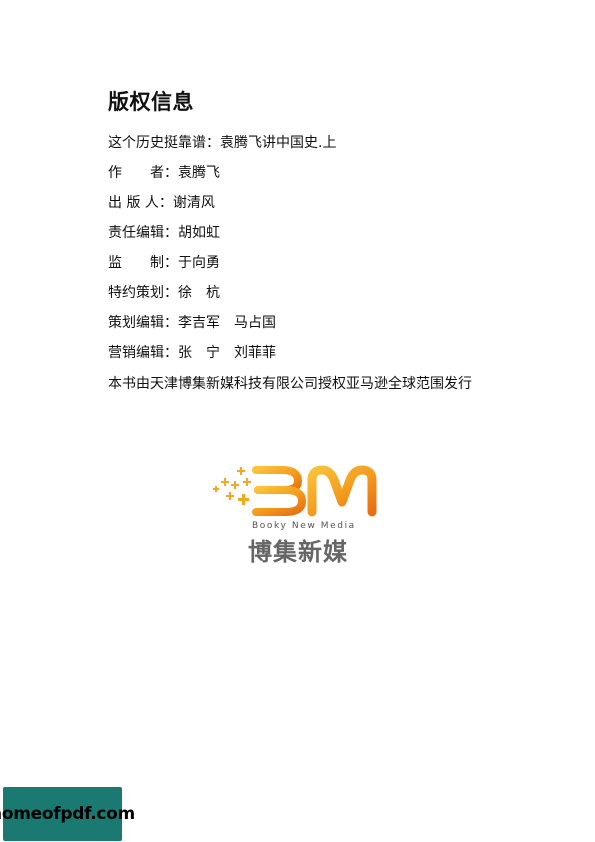  What do you see at coordinates (151, 102) in the screenshot?
I see `page-title: 版权信息` at bounding box center [151, 102].